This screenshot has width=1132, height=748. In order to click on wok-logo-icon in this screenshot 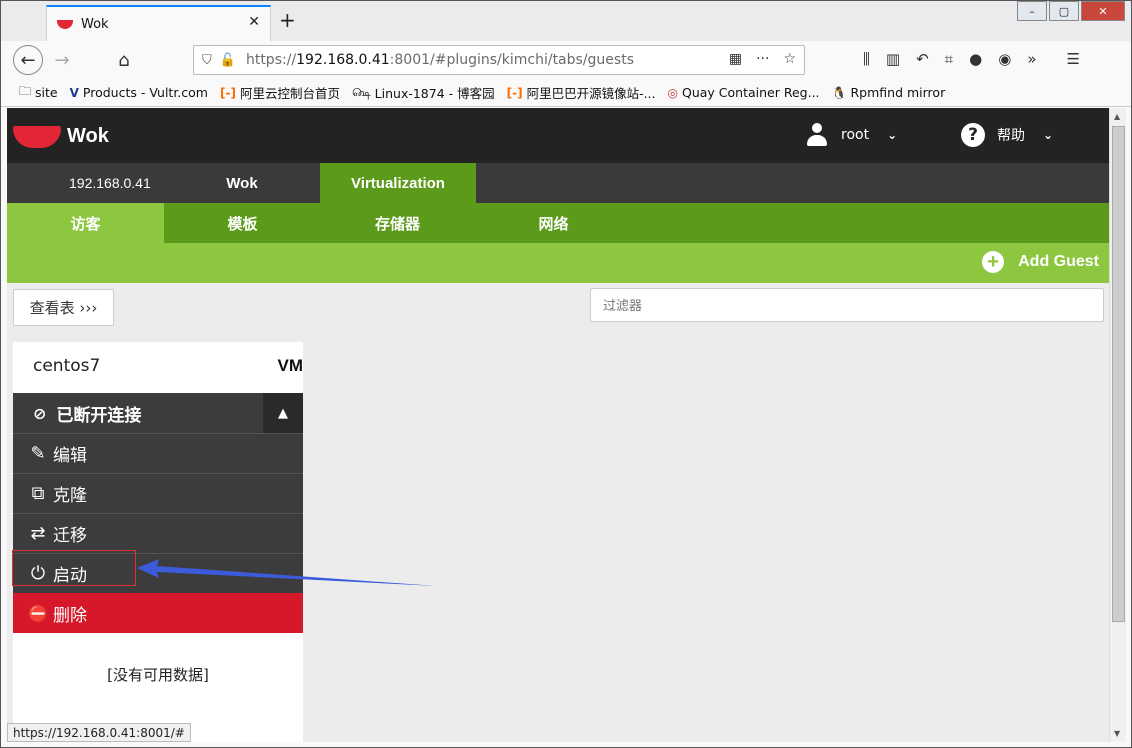, I will do `click(37, 136)`.